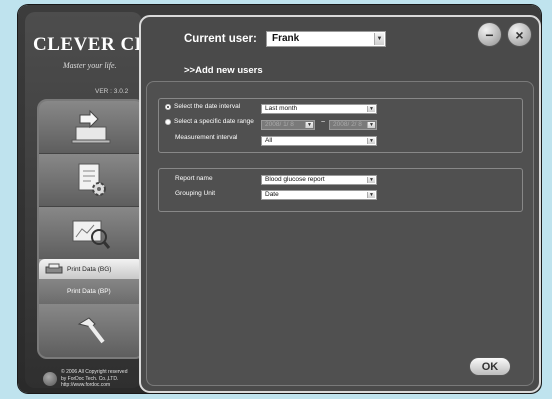 Image resolution: width=552 pixels, height=399 pixels. I want to click on date-interval-value: Last month, so click(281, 108).